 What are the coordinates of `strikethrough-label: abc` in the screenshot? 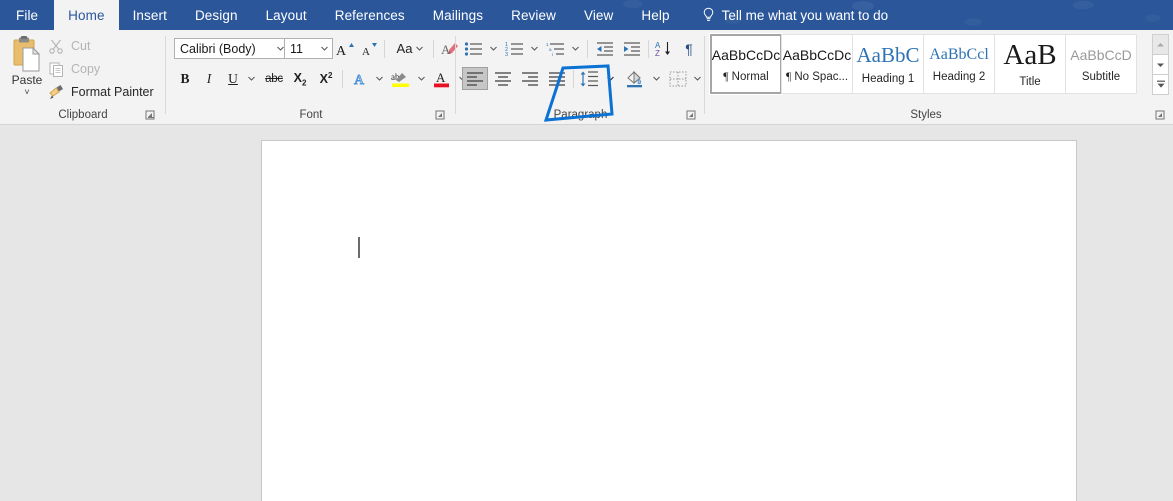 It's located at (274, 79).